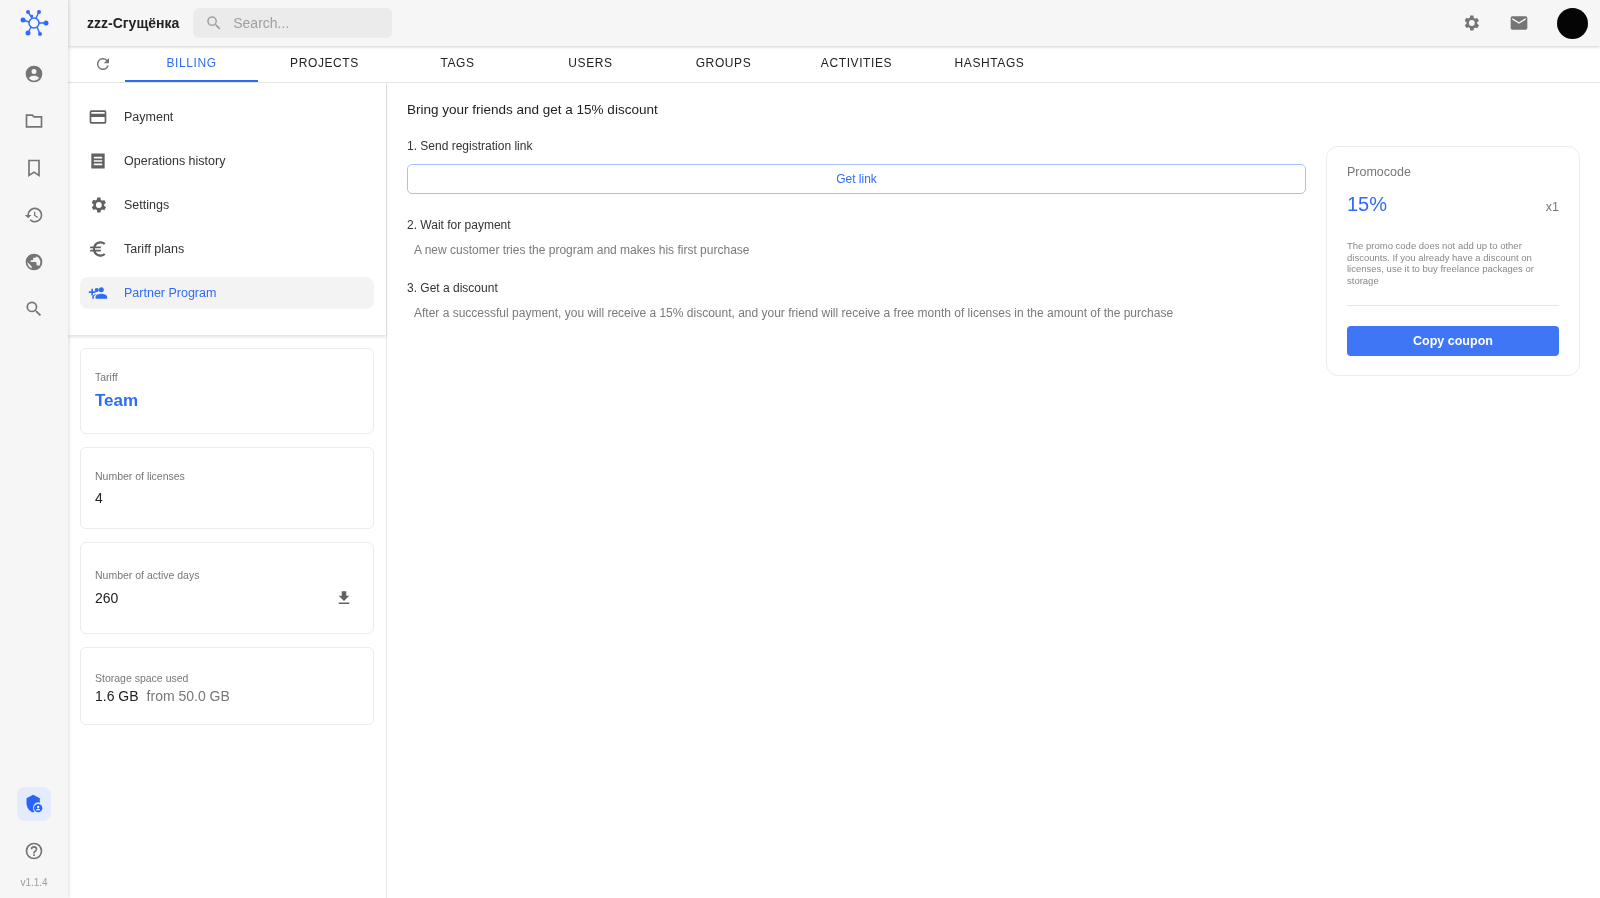  I want to click on partner-title: Bring your friends and get a 15% discount, so click(533, 109).